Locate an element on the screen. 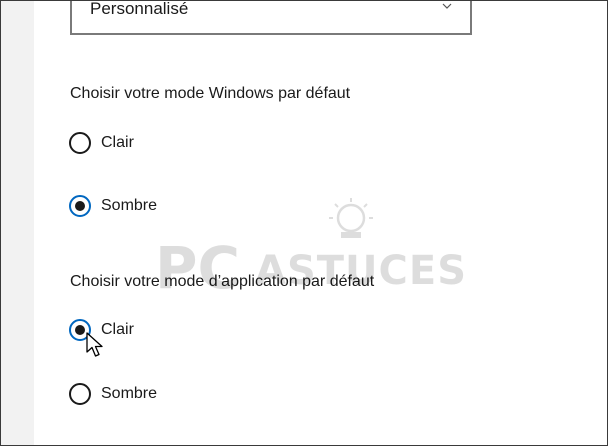 The height and width of the screenshot is (448, 610). windows-mode-title: Choisir votre mode Windows par défaut is located at coordinates (210, 93).